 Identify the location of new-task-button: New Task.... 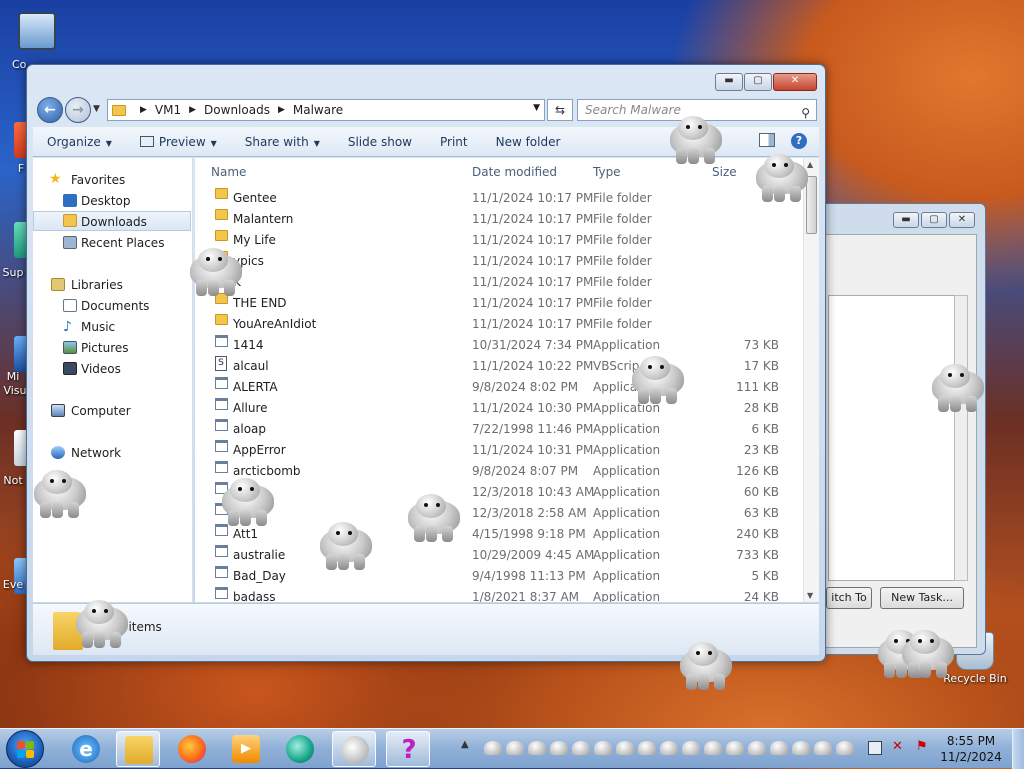
(922, 598).